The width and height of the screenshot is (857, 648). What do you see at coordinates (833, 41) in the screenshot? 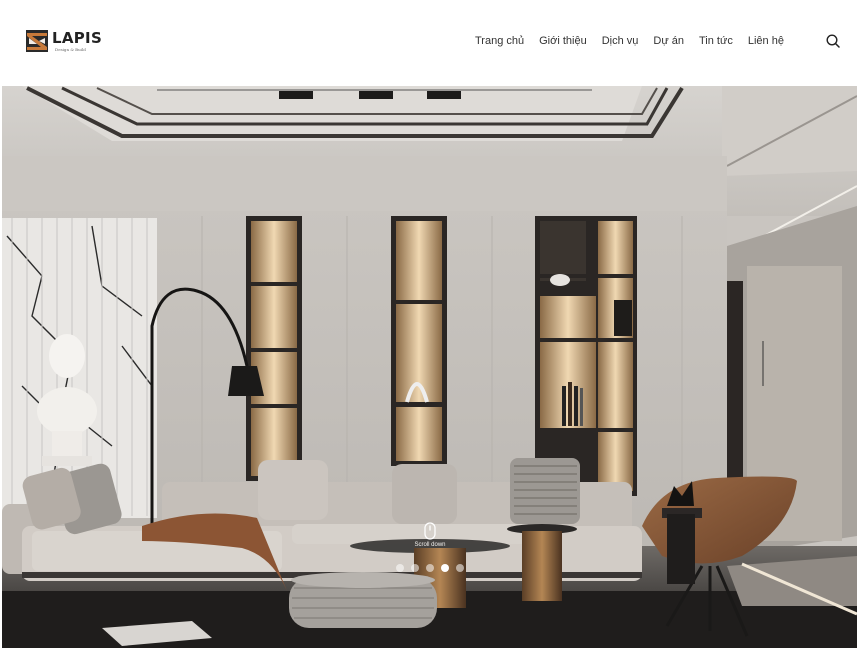
I see `search-icon` at bounding box center [833, 41].